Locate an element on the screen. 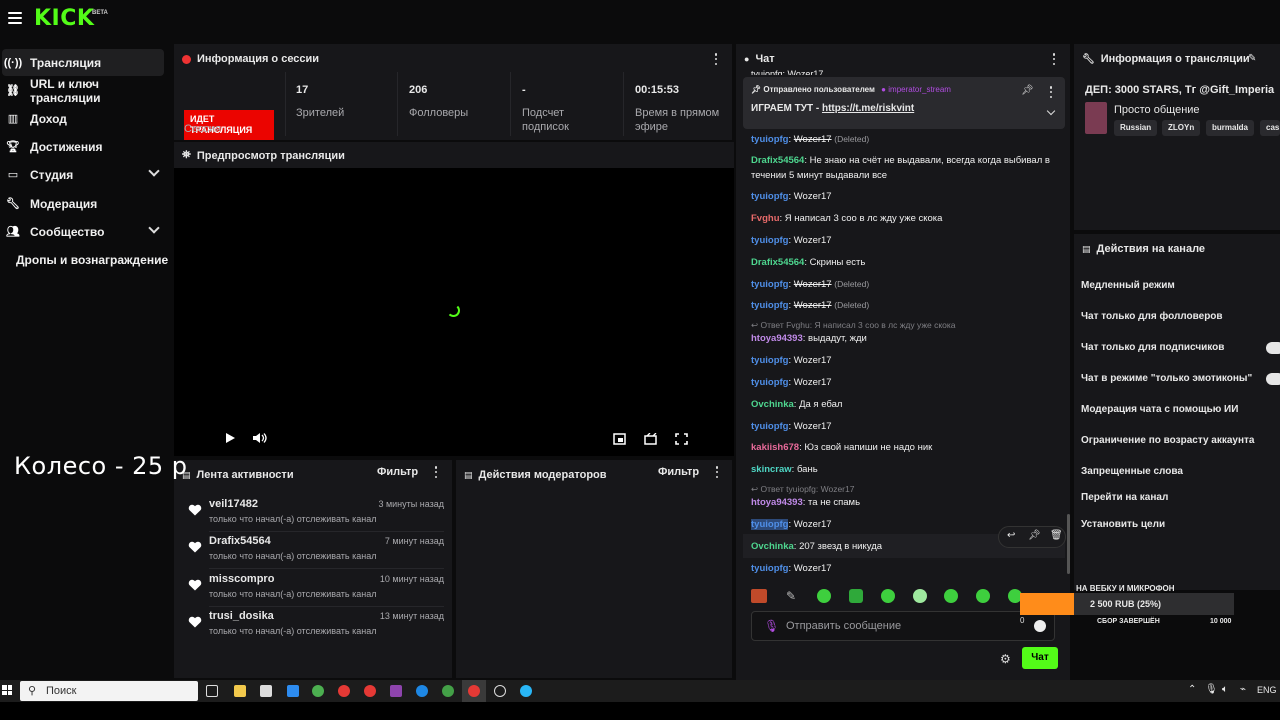 Image resolution: width=1280 pixels, height=720 pixels. gear-icon: ⚙ is located at coordinates (1005, 659).